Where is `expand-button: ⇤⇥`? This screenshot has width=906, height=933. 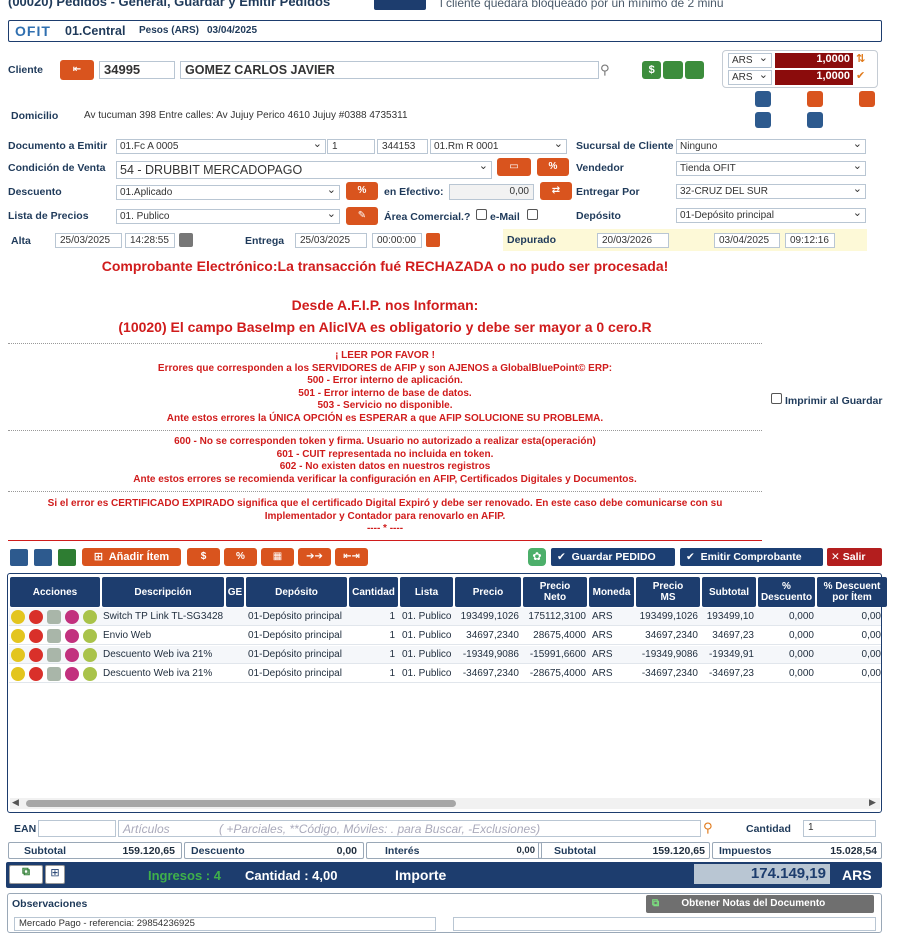
expand-button: ⇤⇥ is located at coordinates (351, 557).